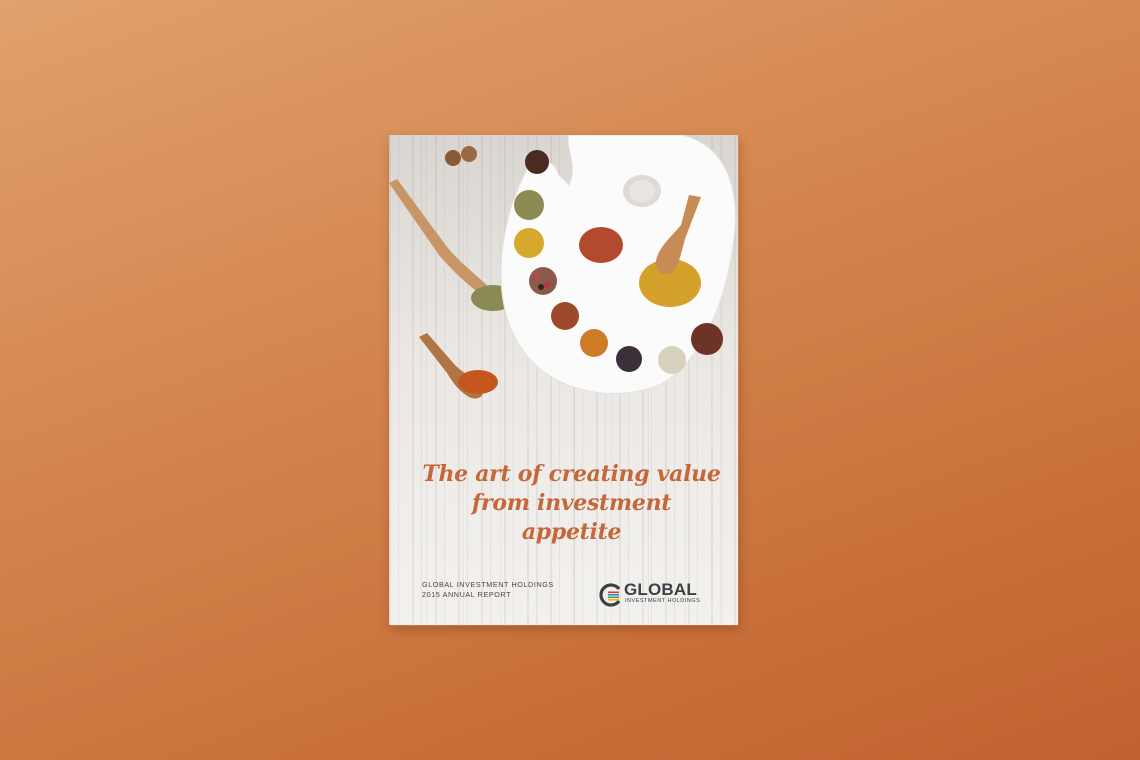 This screenshot has height=760, width=1140. I want to click on tagline-line-2: from investment appetite, so click(571, 517).